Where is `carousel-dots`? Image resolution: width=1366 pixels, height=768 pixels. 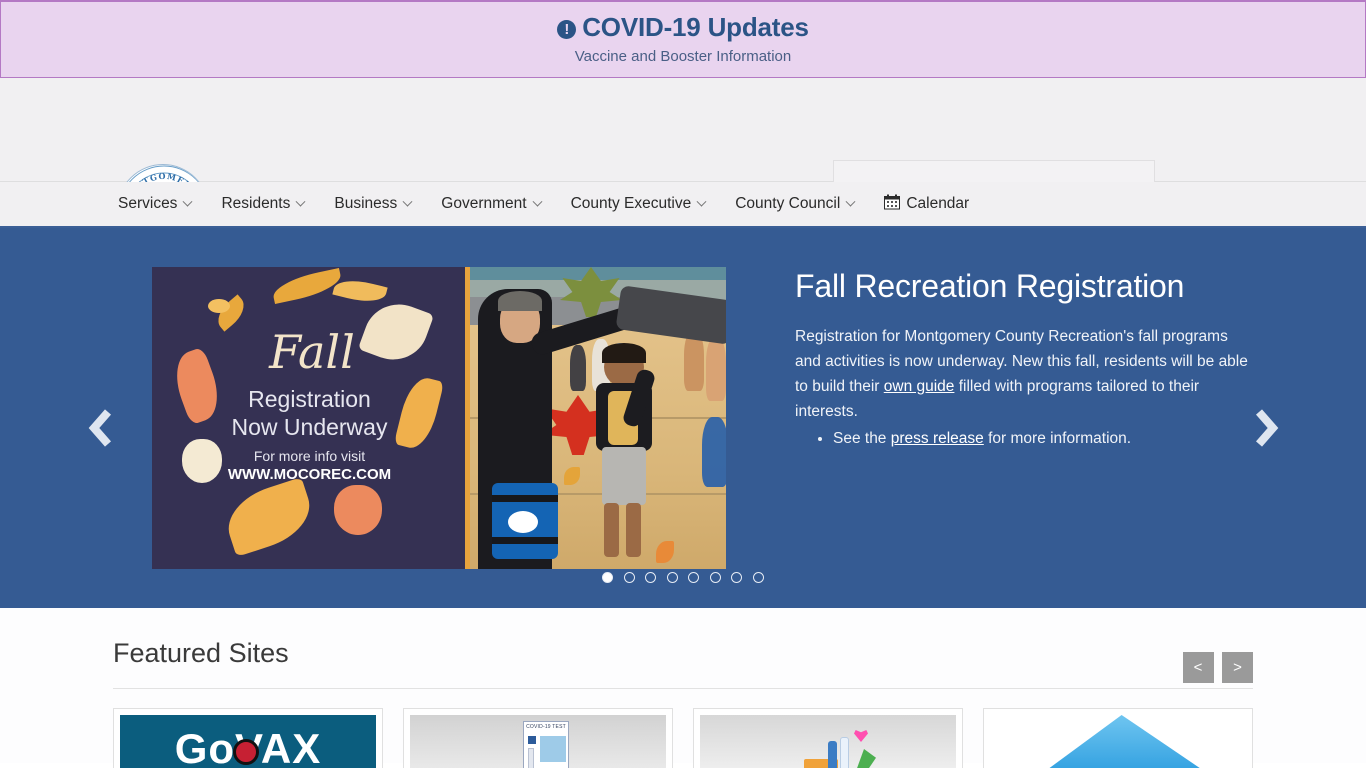
carousel-dots is located at coordinates (683, 578).